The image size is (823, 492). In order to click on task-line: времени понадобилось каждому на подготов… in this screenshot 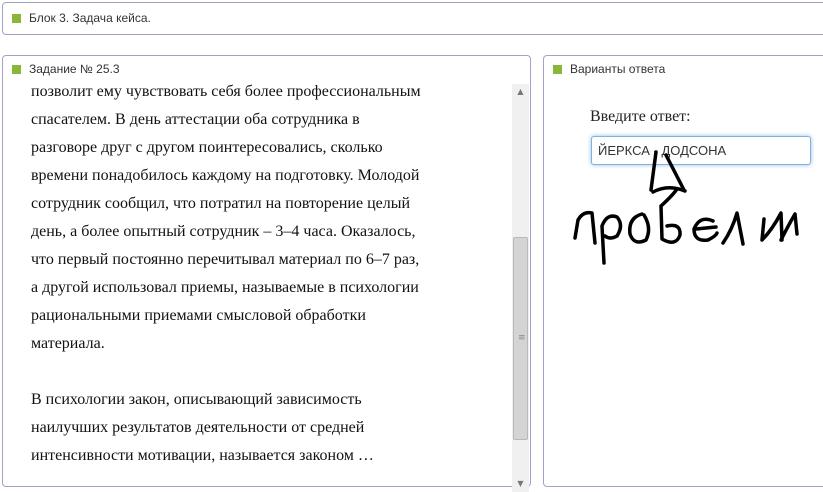, I will do `click(225, 175)`.